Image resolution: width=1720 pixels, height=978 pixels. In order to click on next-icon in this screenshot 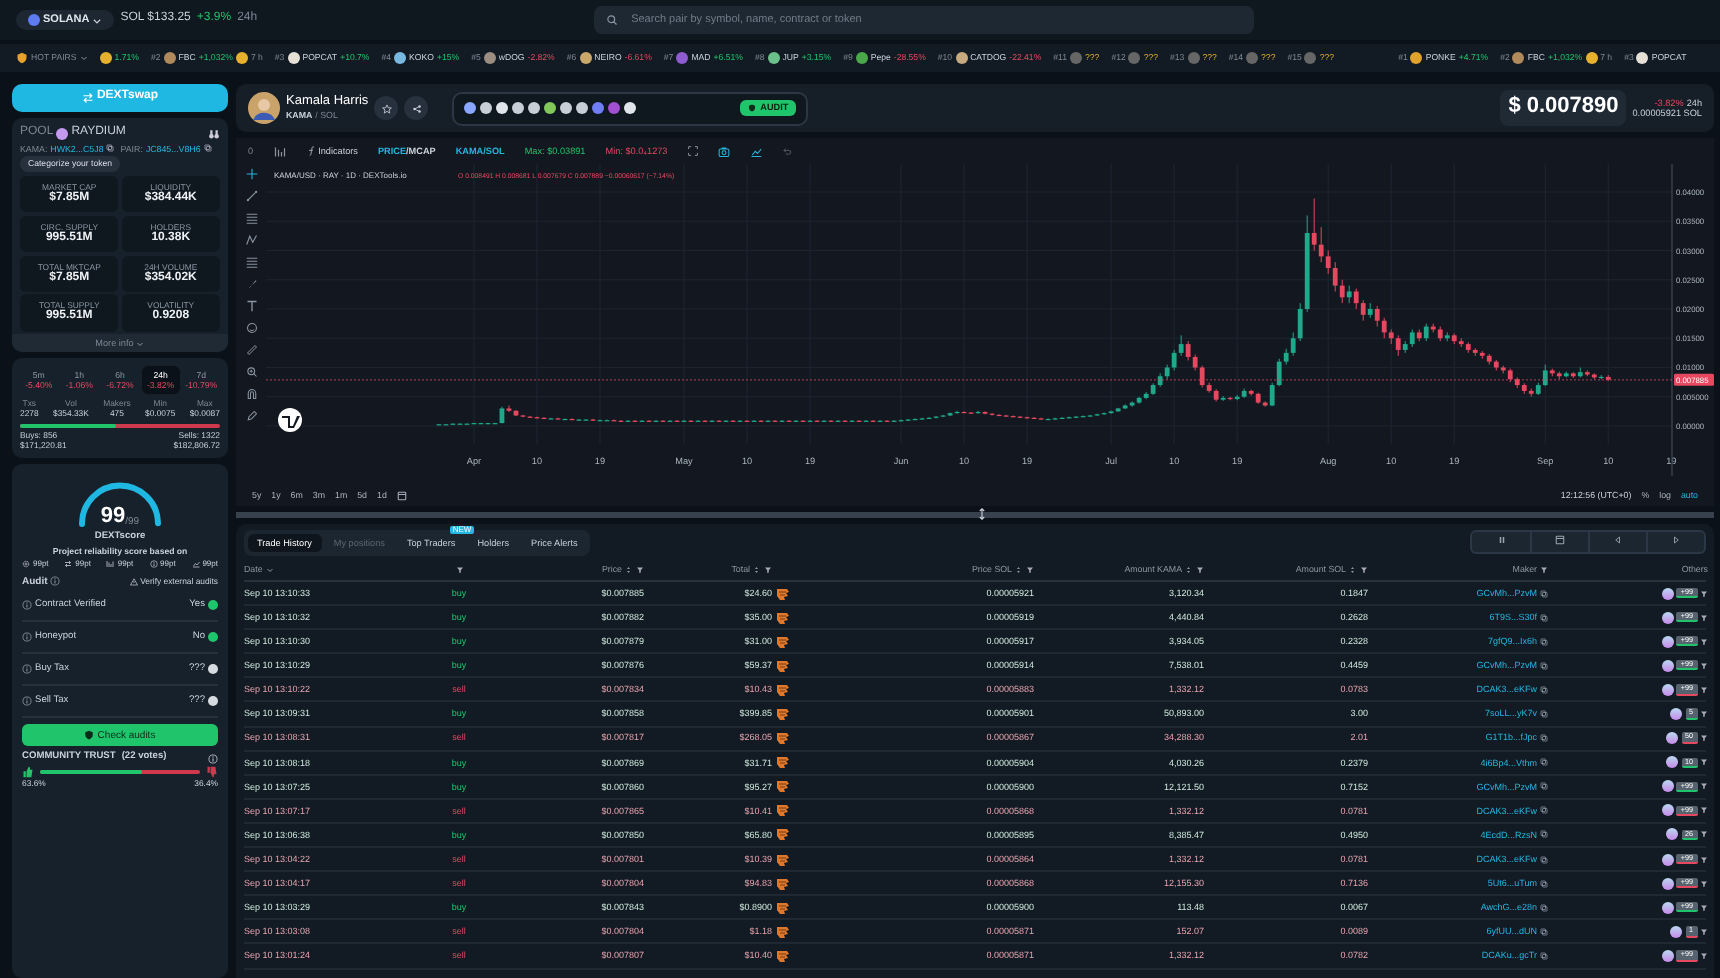, I will do `click(1676, 540)`.